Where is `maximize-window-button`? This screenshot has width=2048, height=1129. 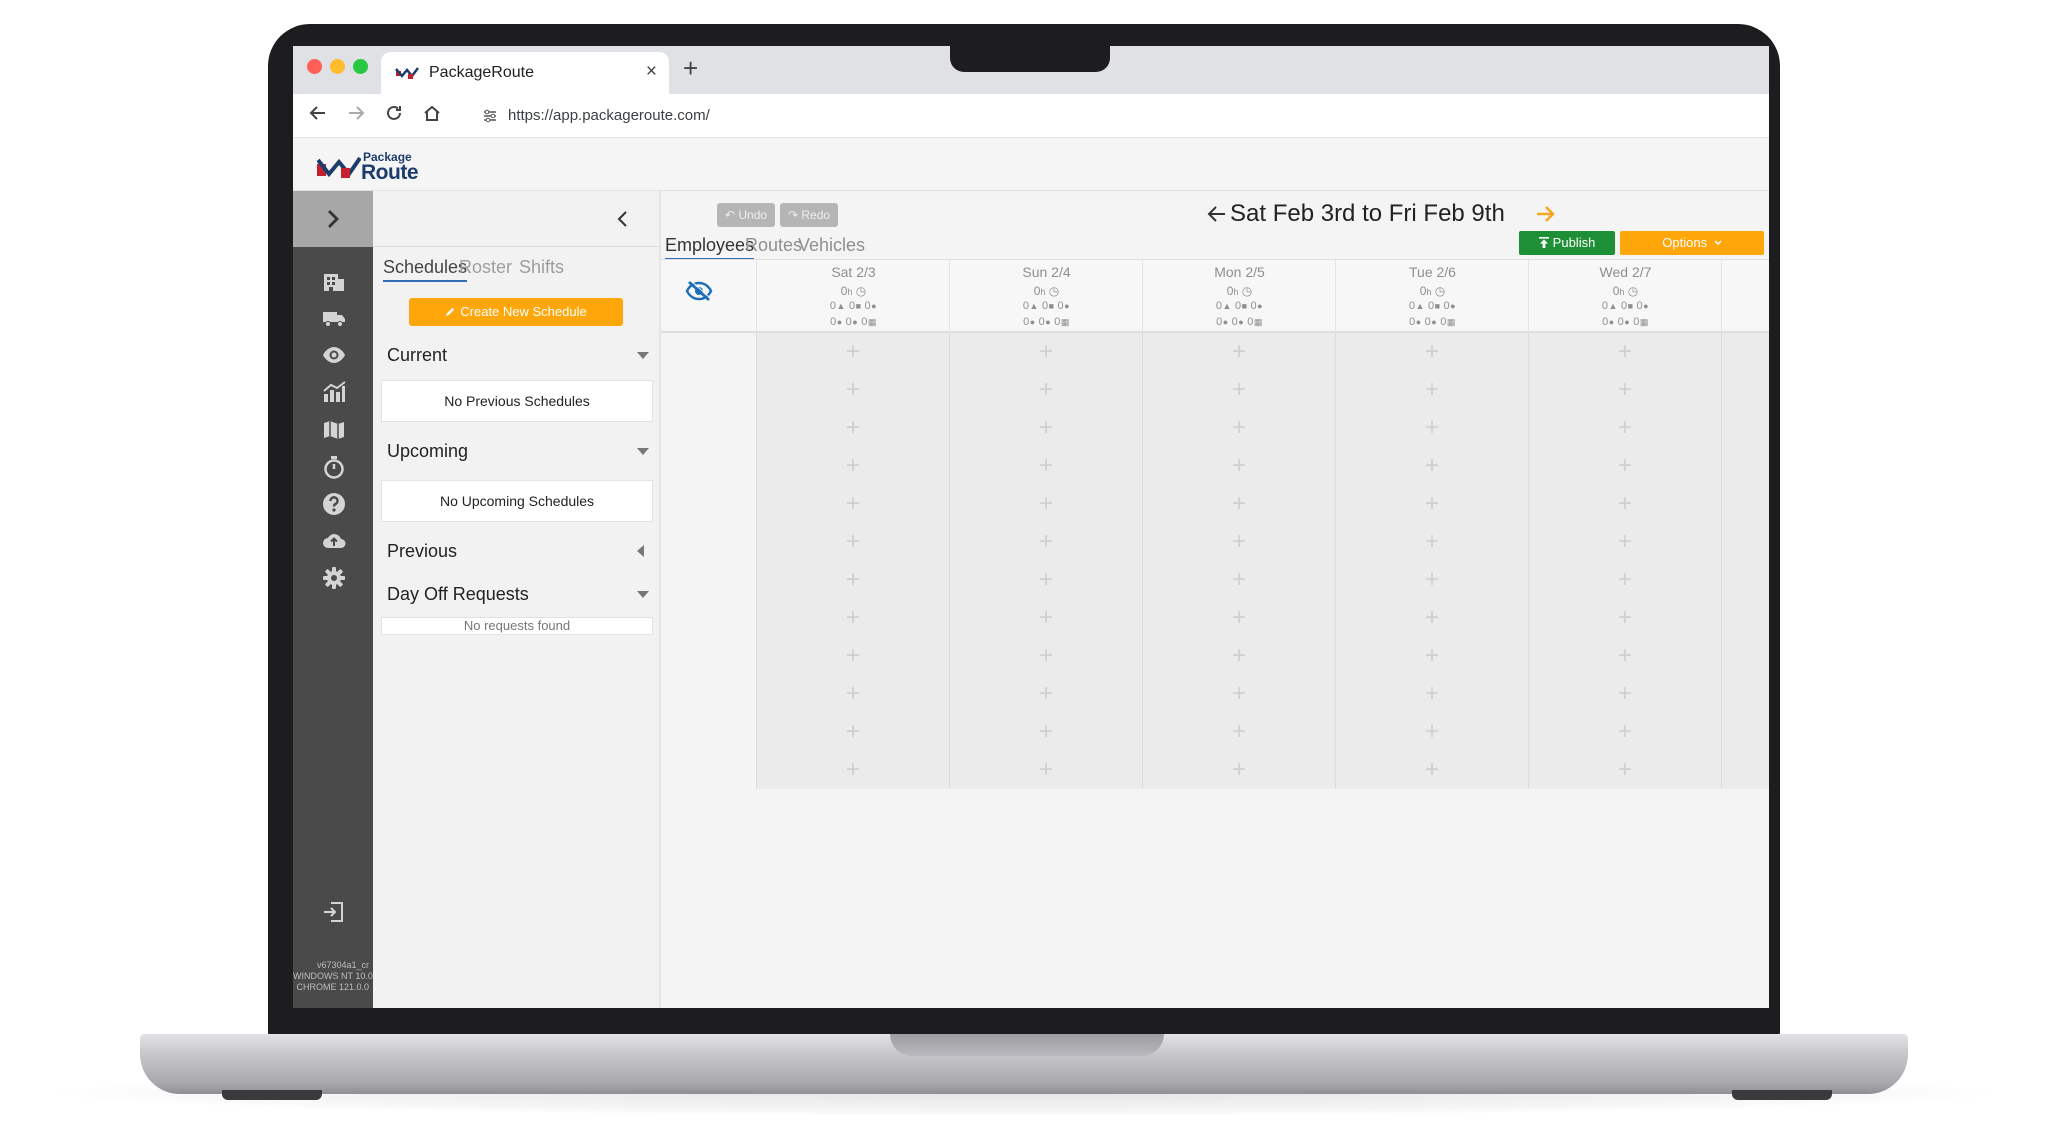 maximize-window-button is located at coordinates (360, 66).